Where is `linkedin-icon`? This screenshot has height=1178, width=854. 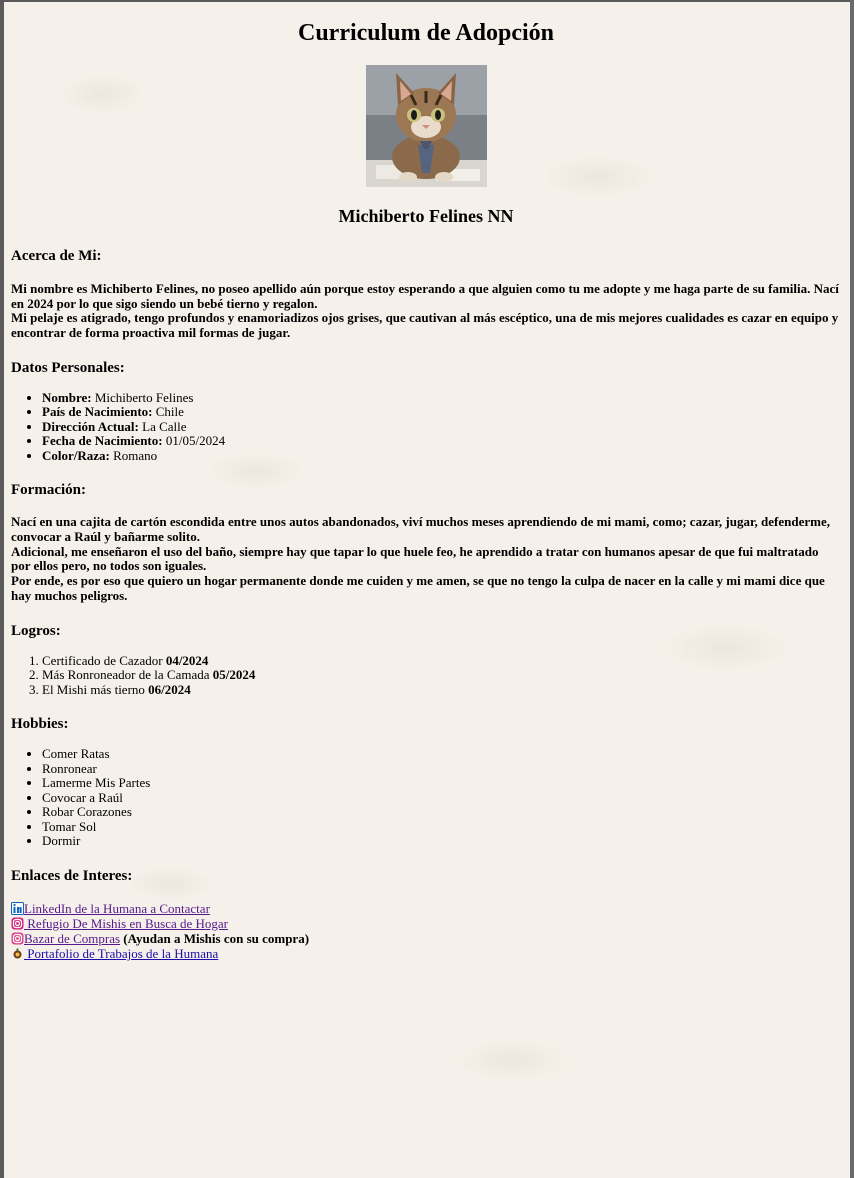 linkedin-icon is located at coordinates (17, 908).